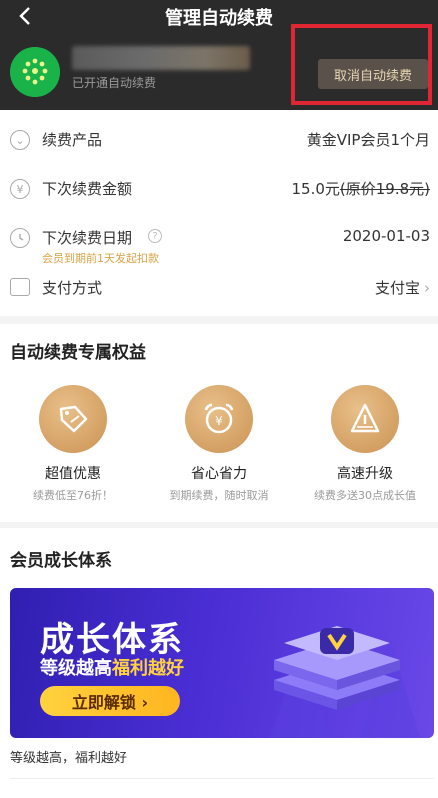 The height and width of the screenshot is (798, 438). What do you see at coordinates (20, 238) in the screenshot?
I see `clock-icon` at bounding box center [20, 238].